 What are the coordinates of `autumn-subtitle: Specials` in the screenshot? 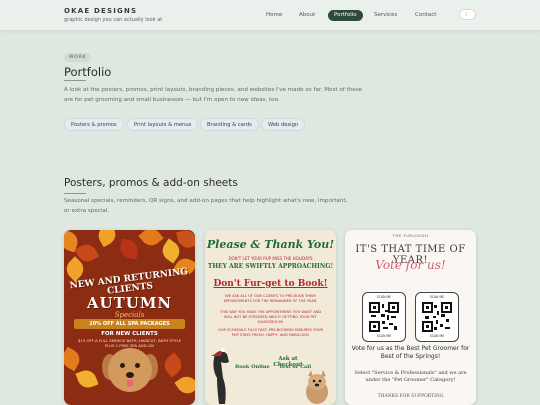 It's located at (129, 315).